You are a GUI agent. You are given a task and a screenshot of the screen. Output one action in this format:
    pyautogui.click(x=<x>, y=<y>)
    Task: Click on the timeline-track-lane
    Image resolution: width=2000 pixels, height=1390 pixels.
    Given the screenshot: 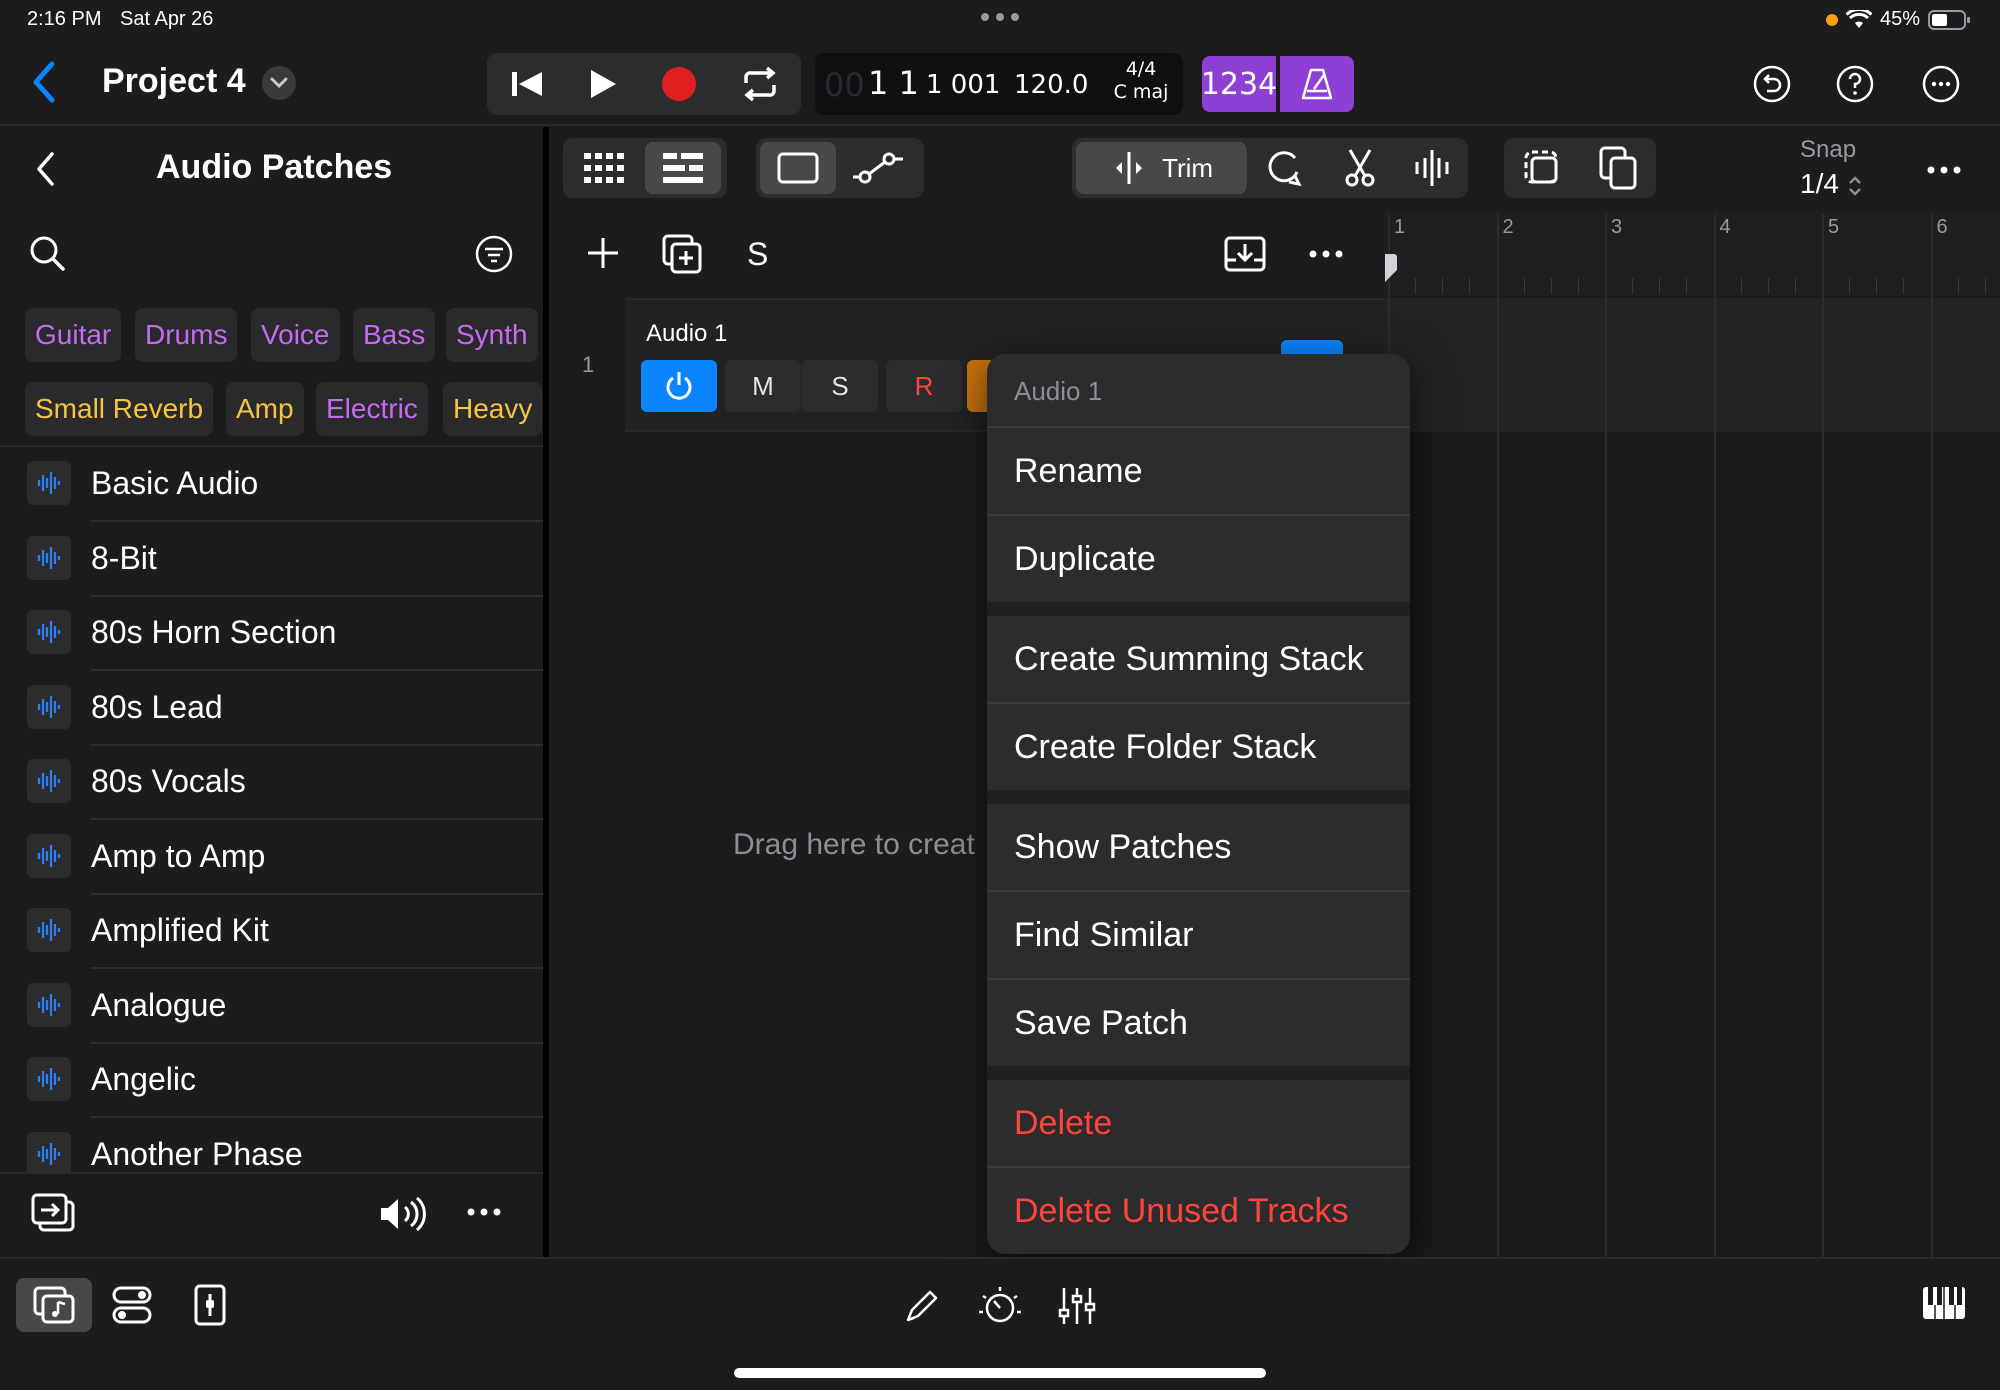 What is the action you would take?
    pyautogui.click(x=1692, y=365)
    